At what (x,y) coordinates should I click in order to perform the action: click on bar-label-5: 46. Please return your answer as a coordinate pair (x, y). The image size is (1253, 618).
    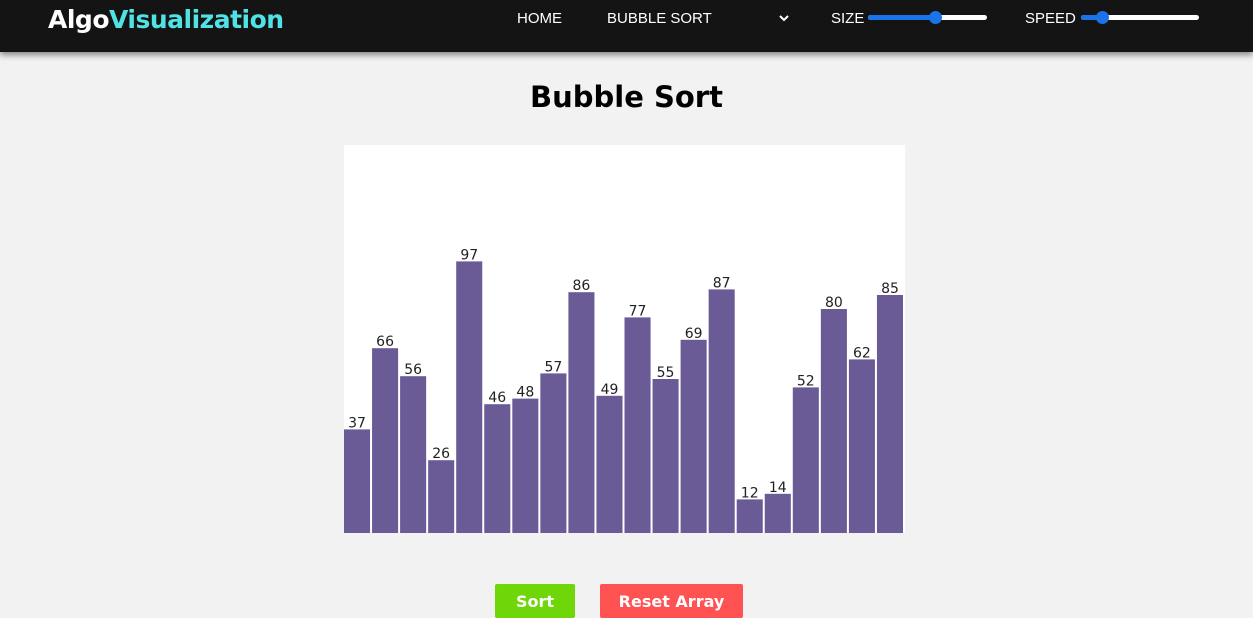
    Looking at the image, I should click on (497, 398).